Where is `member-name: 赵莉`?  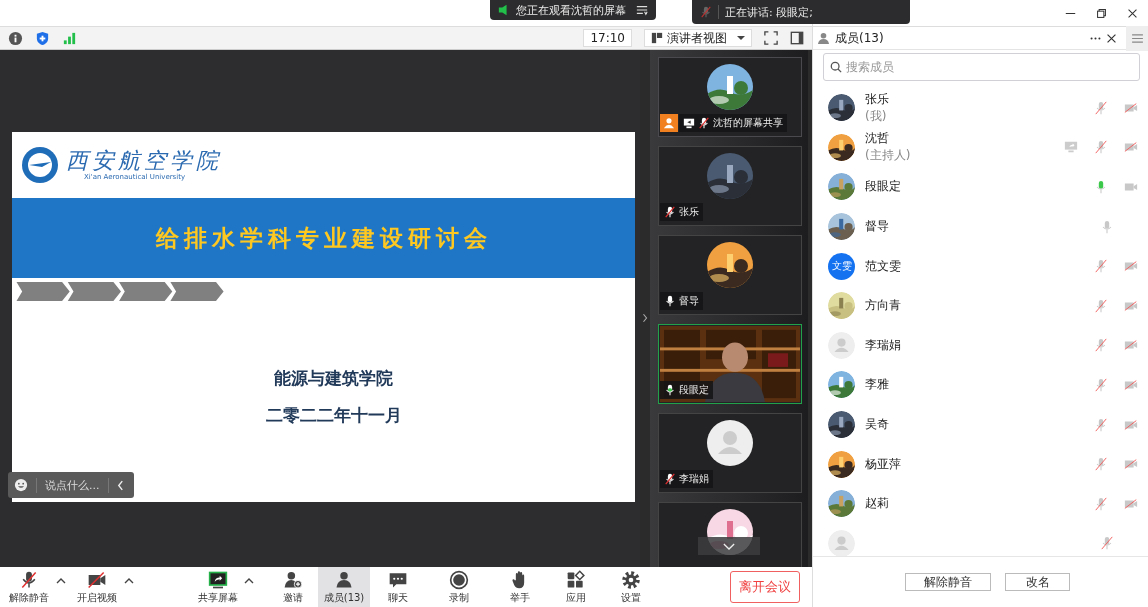 member-name: 赵莉 is located at coordinates (877, 504).